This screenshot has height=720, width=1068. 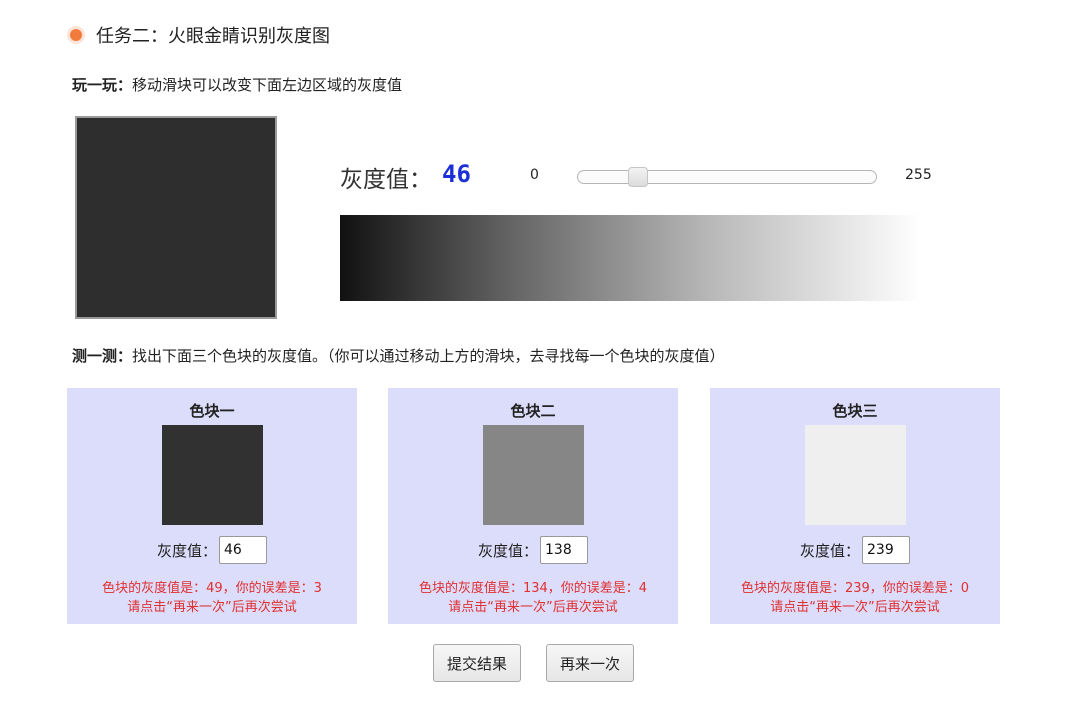 I want to click on slider-min-label: 0, so click(x=534, y=175).